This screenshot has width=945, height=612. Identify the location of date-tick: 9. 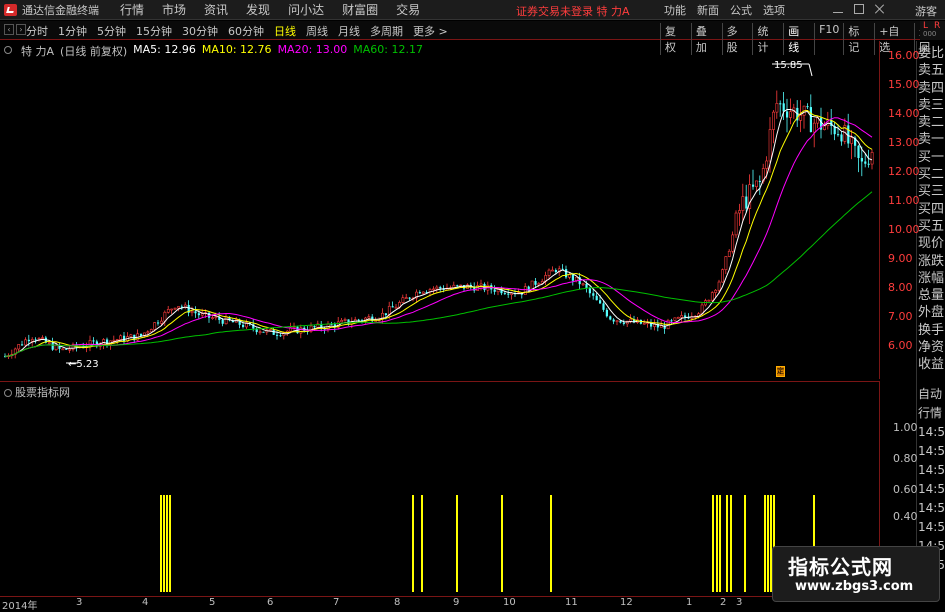
(456, 602).